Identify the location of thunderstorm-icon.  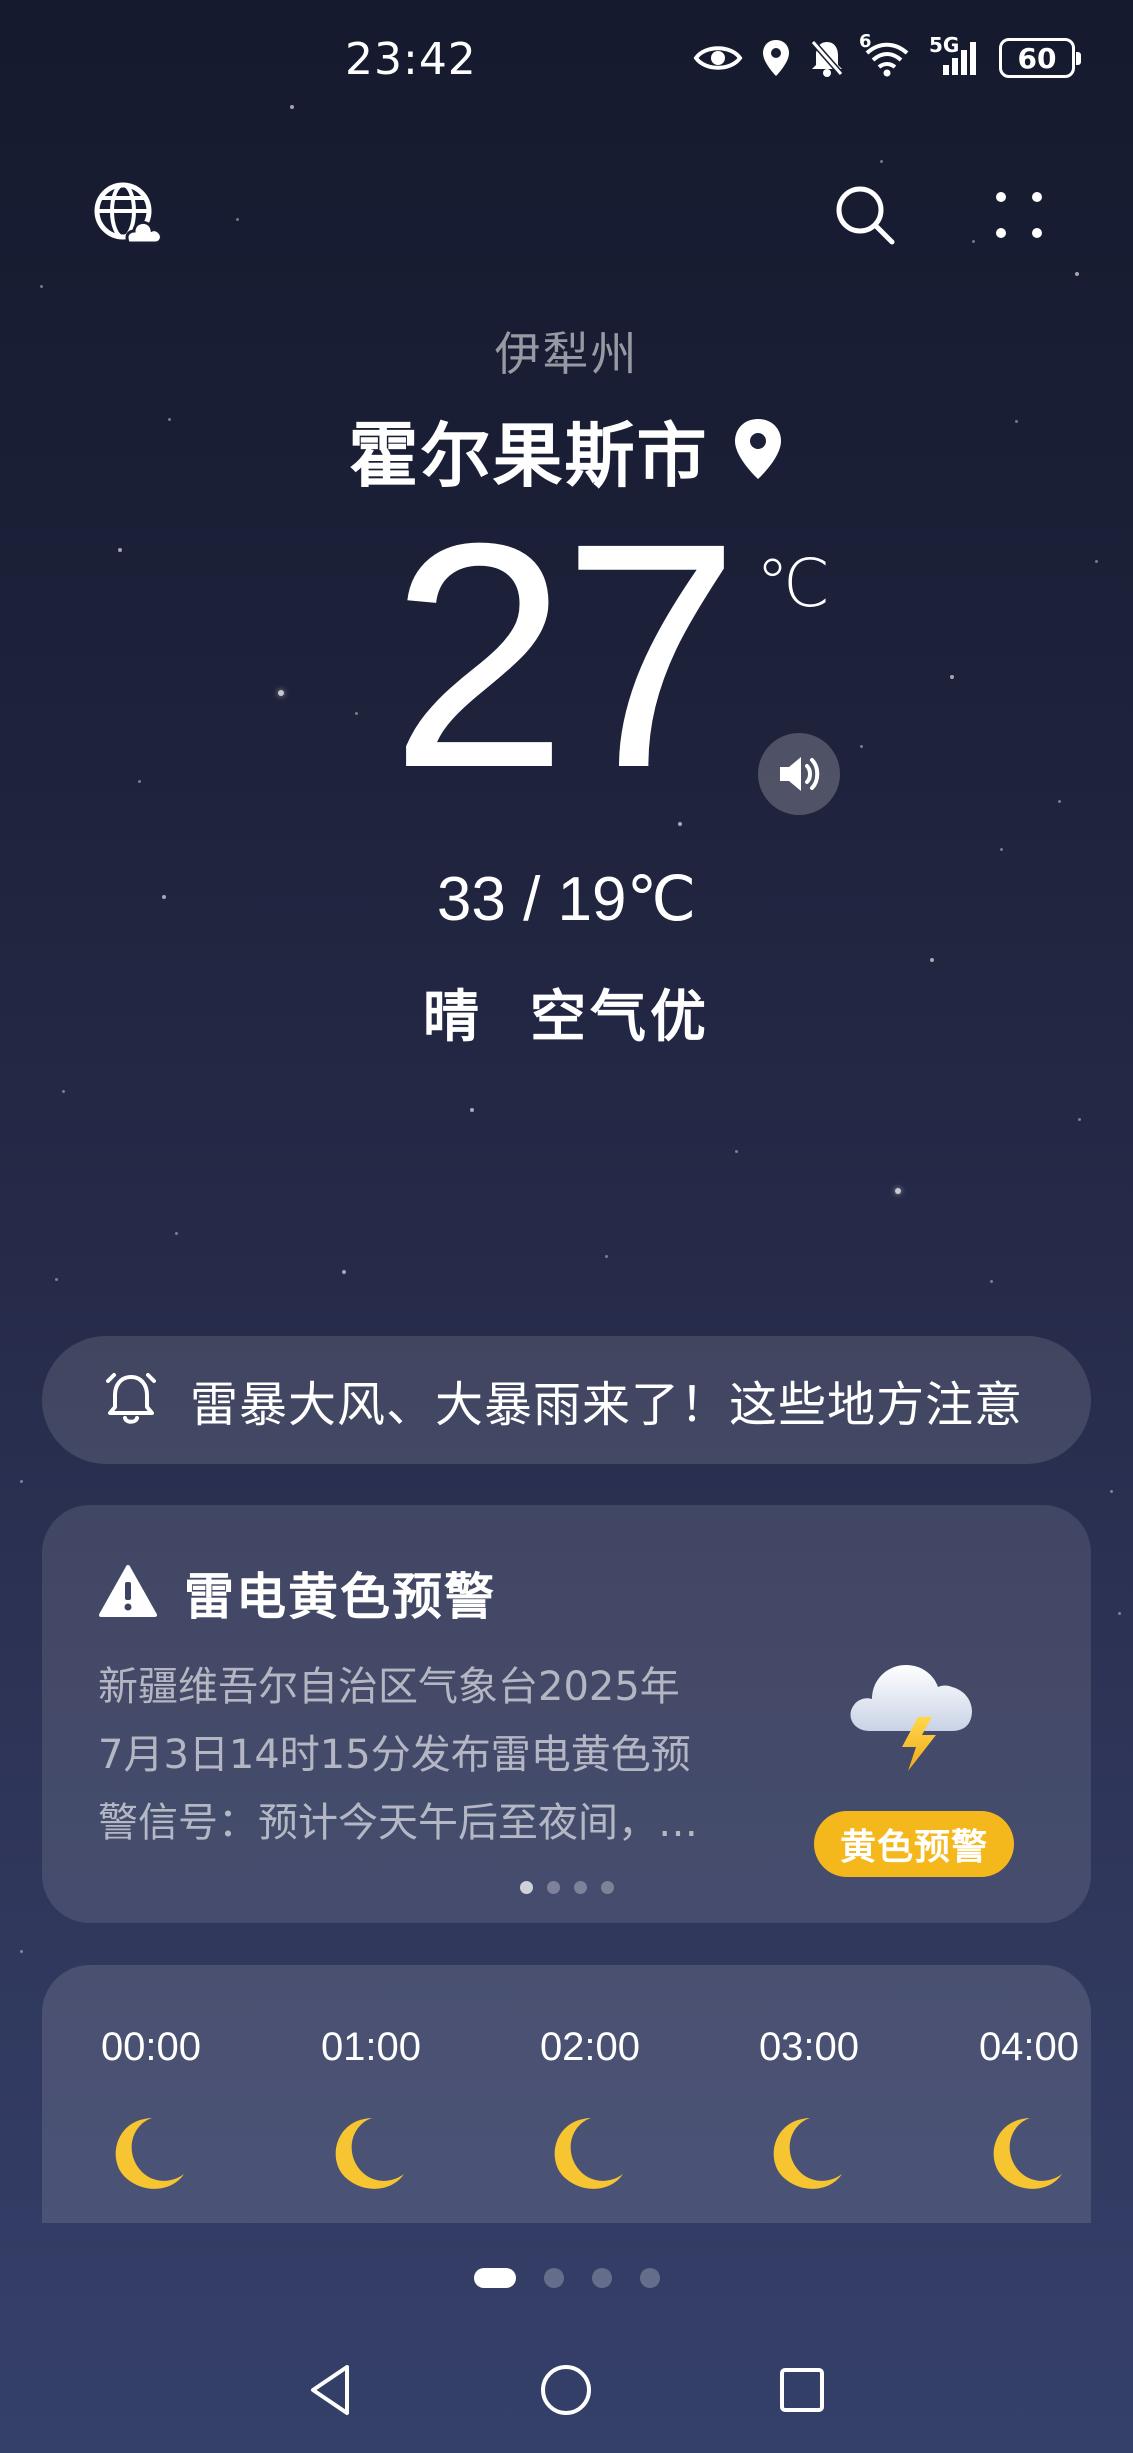
(915, 1707).